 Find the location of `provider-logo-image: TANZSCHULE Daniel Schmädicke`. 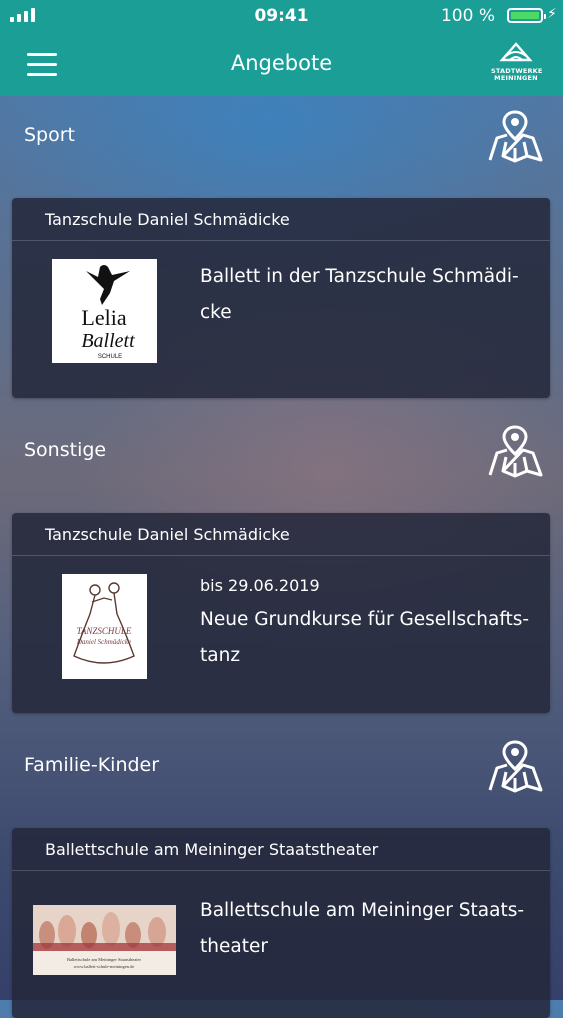

provider-logo-image: TANZSCHULE Daniel Schmädicke is located at coordinates (104, 626).